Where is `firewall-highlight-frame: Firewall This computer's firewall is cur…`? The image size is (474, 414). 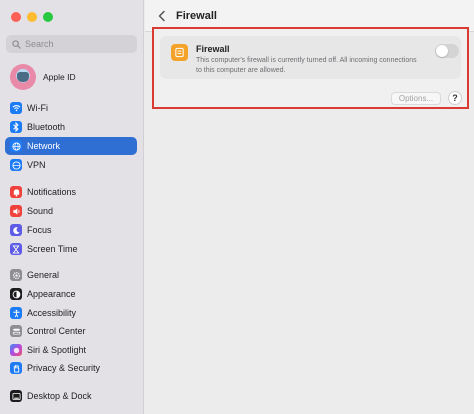
firewall-highlight-frame: Firewall This computer's firewall is cur… is located at coordinates (310, 68).